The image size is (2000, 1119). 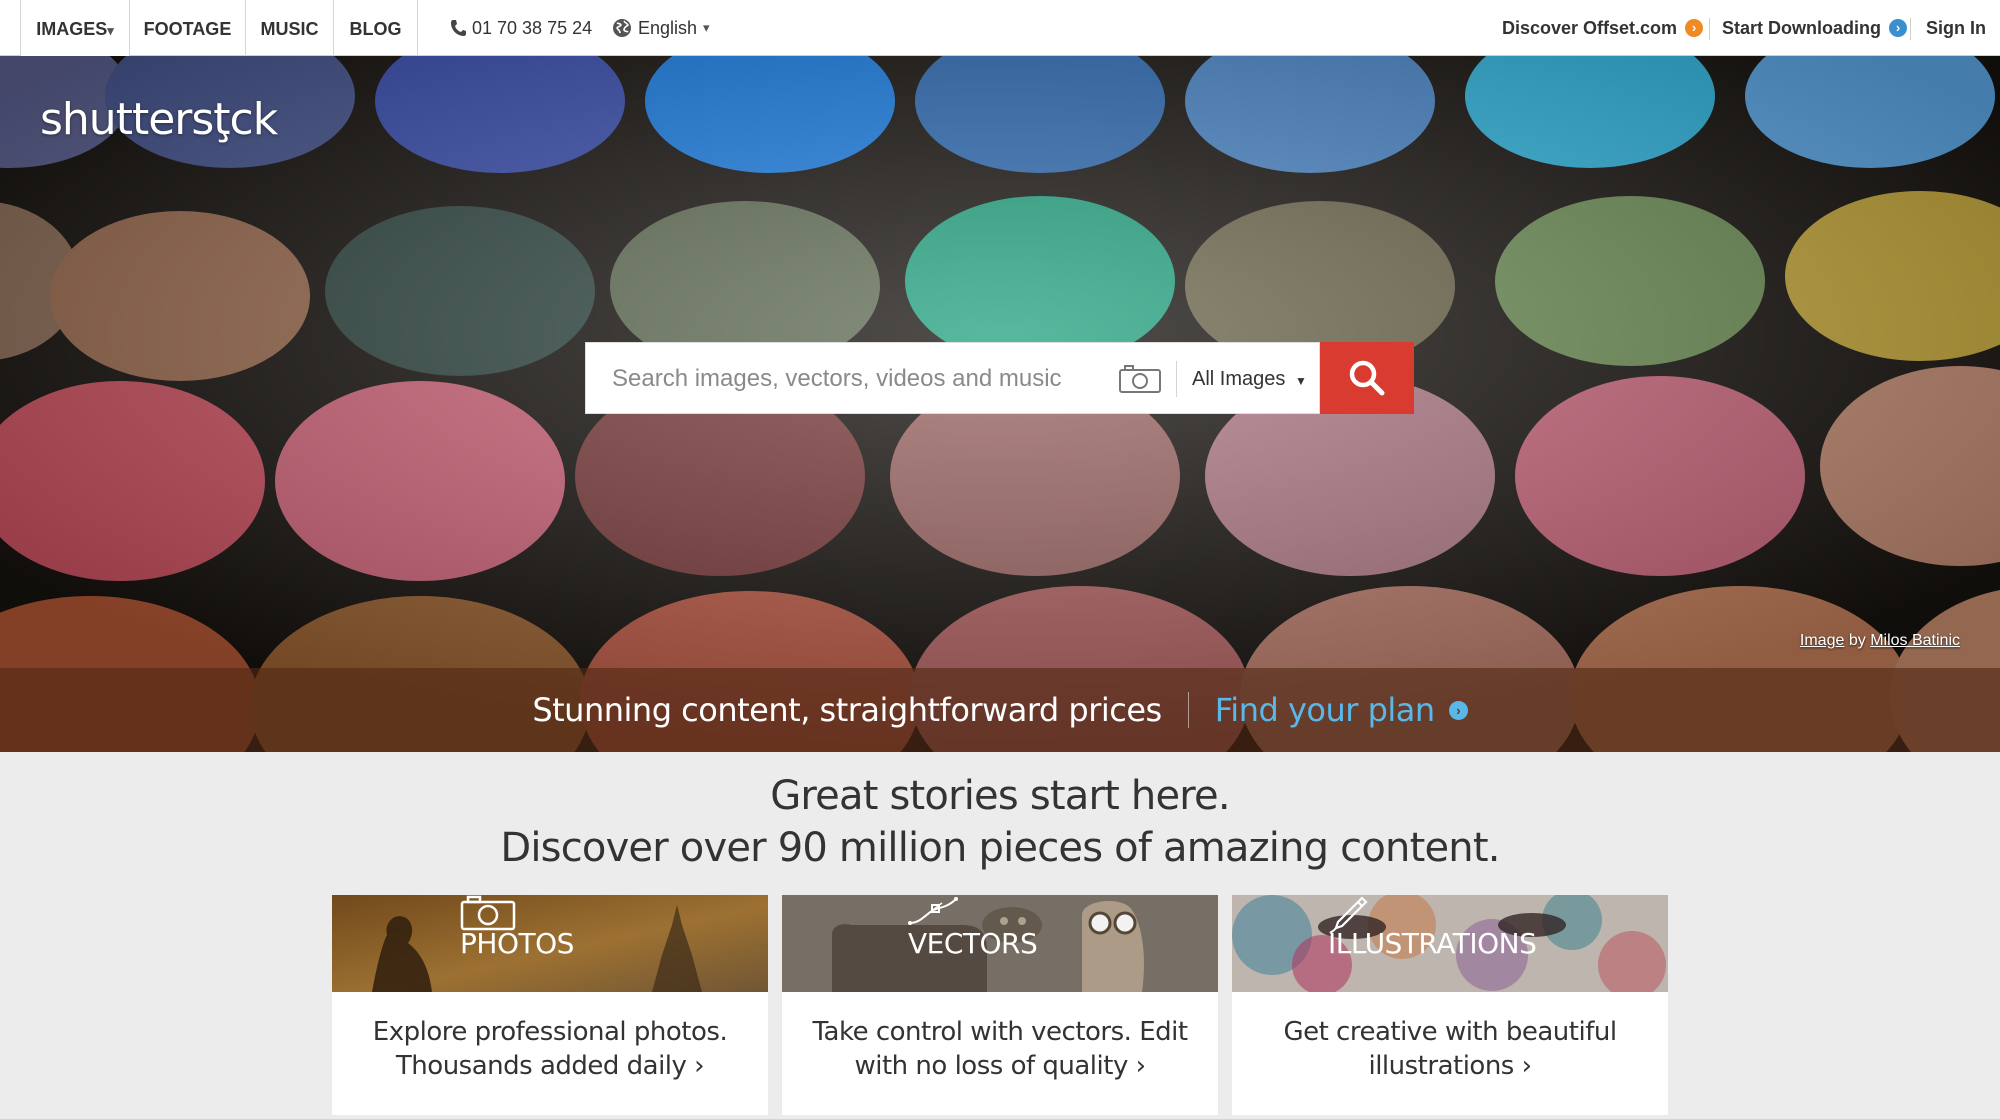 I want to click on language-label: English, so click(x=668, y=27).